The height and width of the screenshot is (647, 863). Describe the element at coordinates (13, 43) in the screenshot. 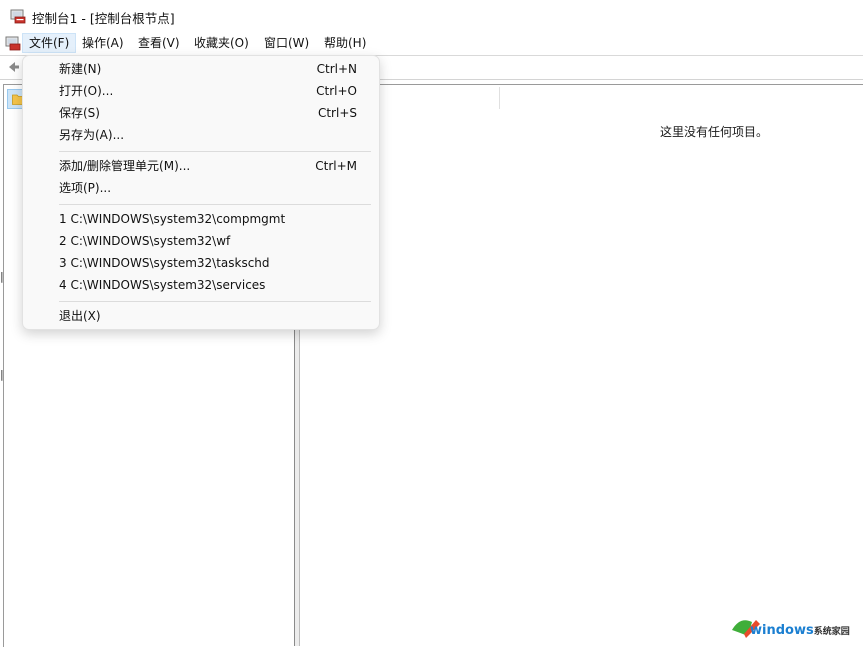

I see `system-menu-icon` at that location.